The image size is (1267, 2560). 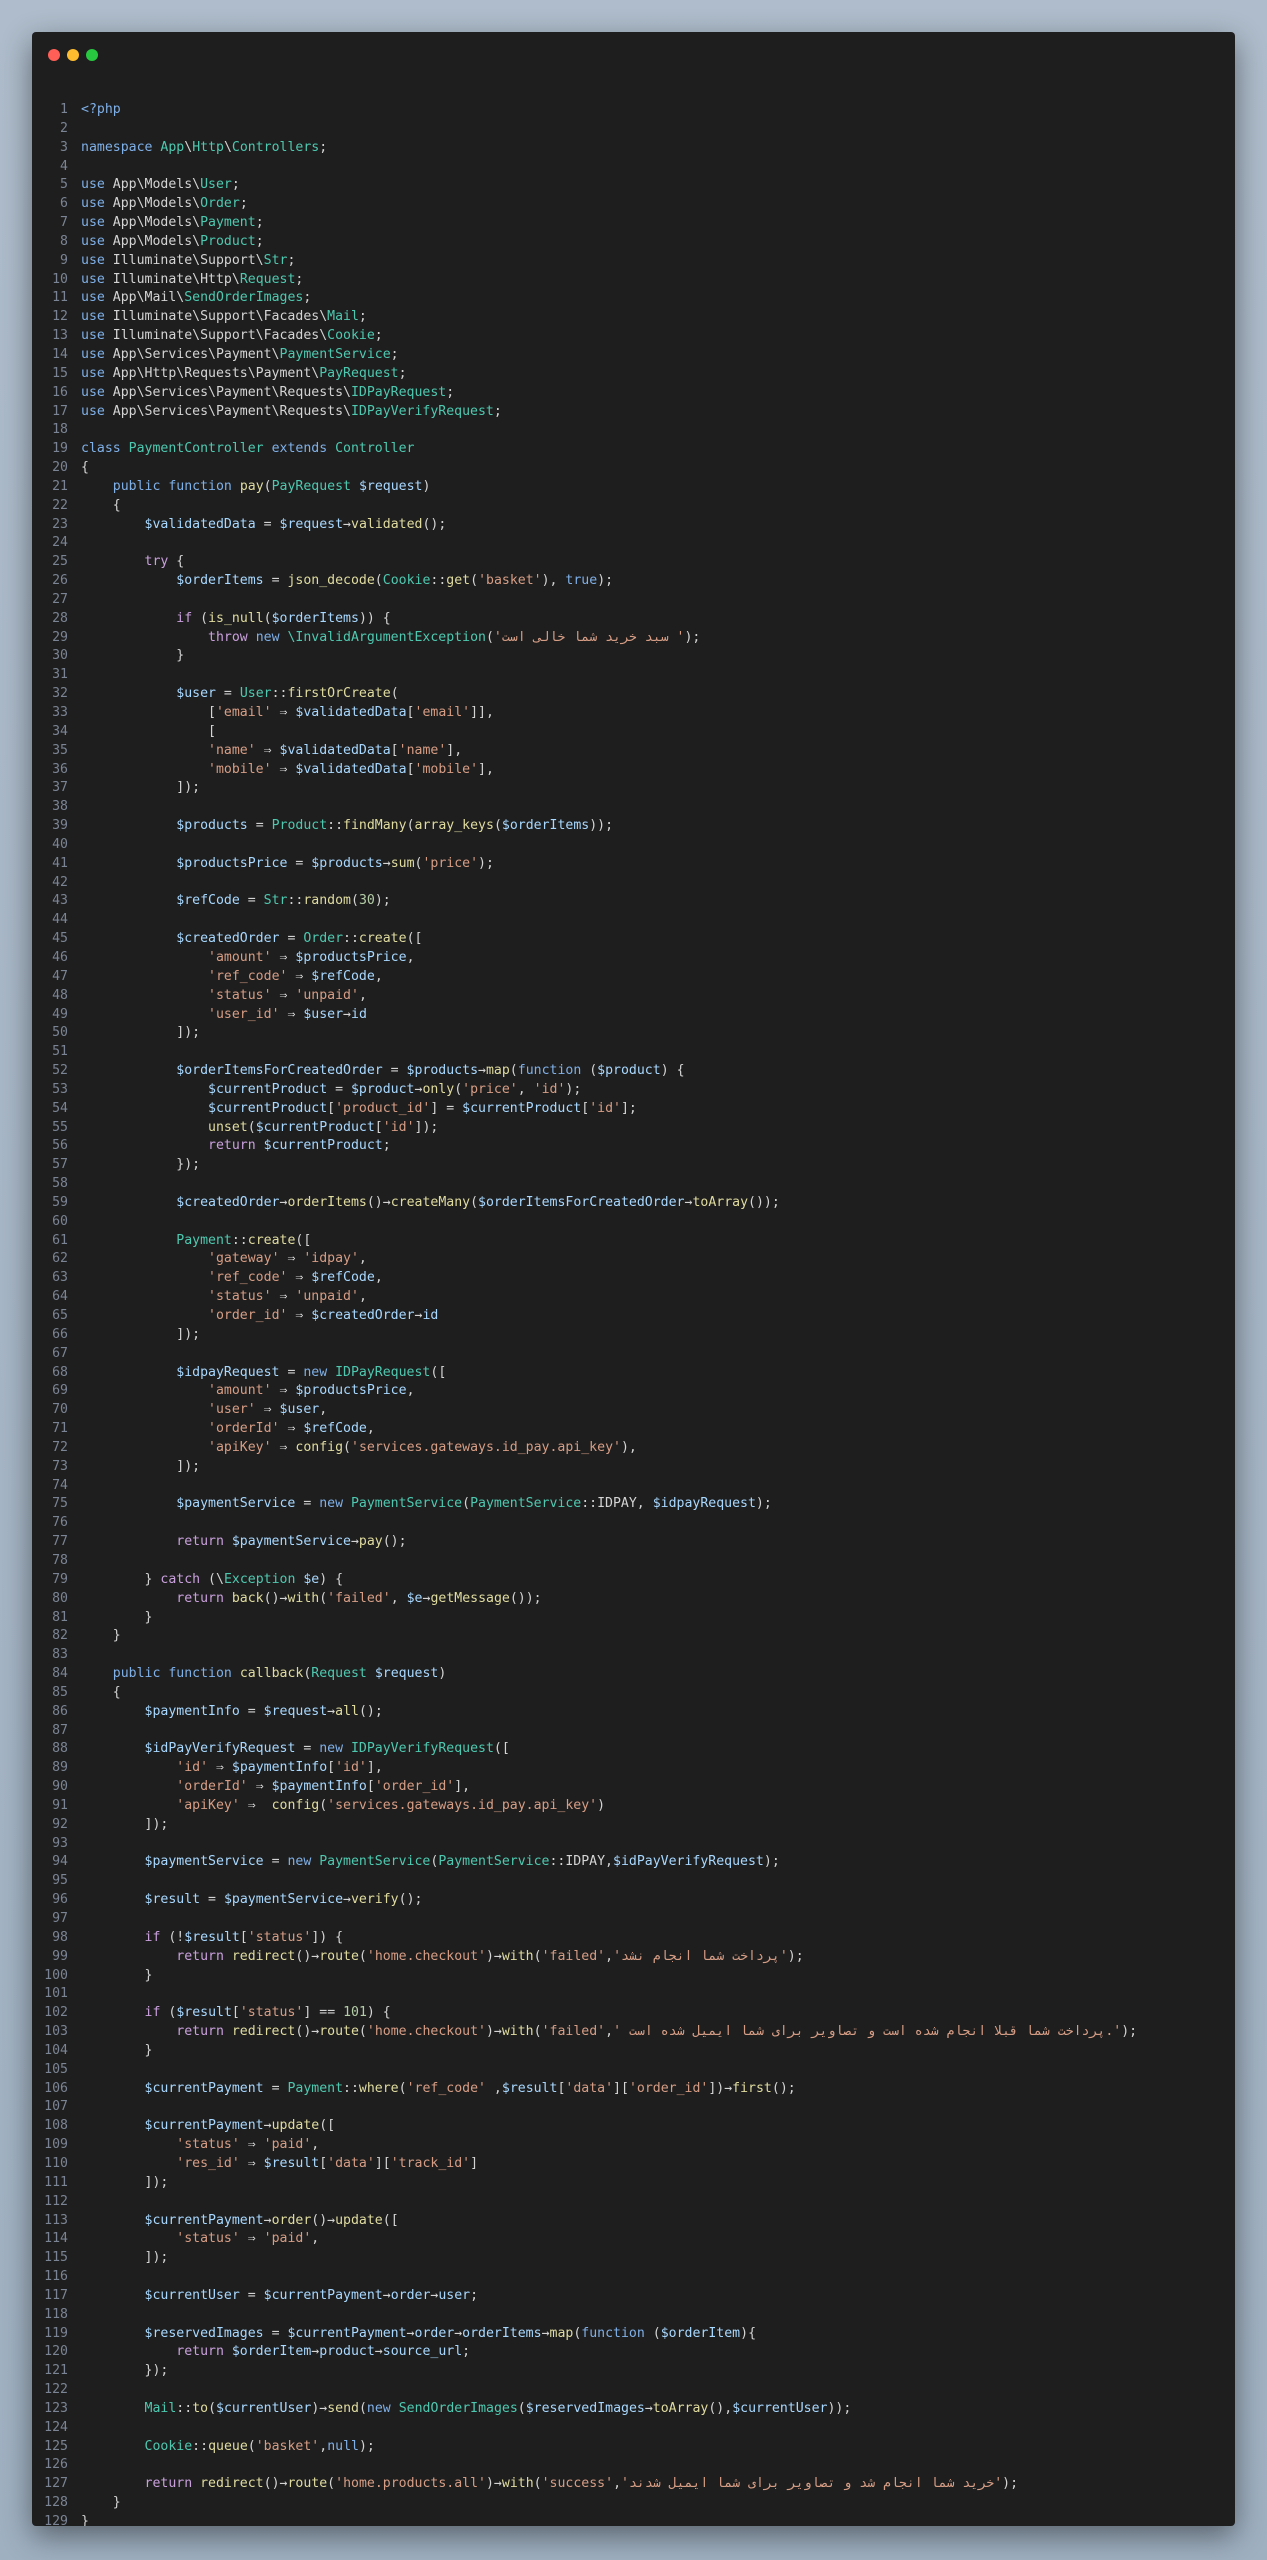 I want to click on line-number: 27, so click(x=60, y=599).